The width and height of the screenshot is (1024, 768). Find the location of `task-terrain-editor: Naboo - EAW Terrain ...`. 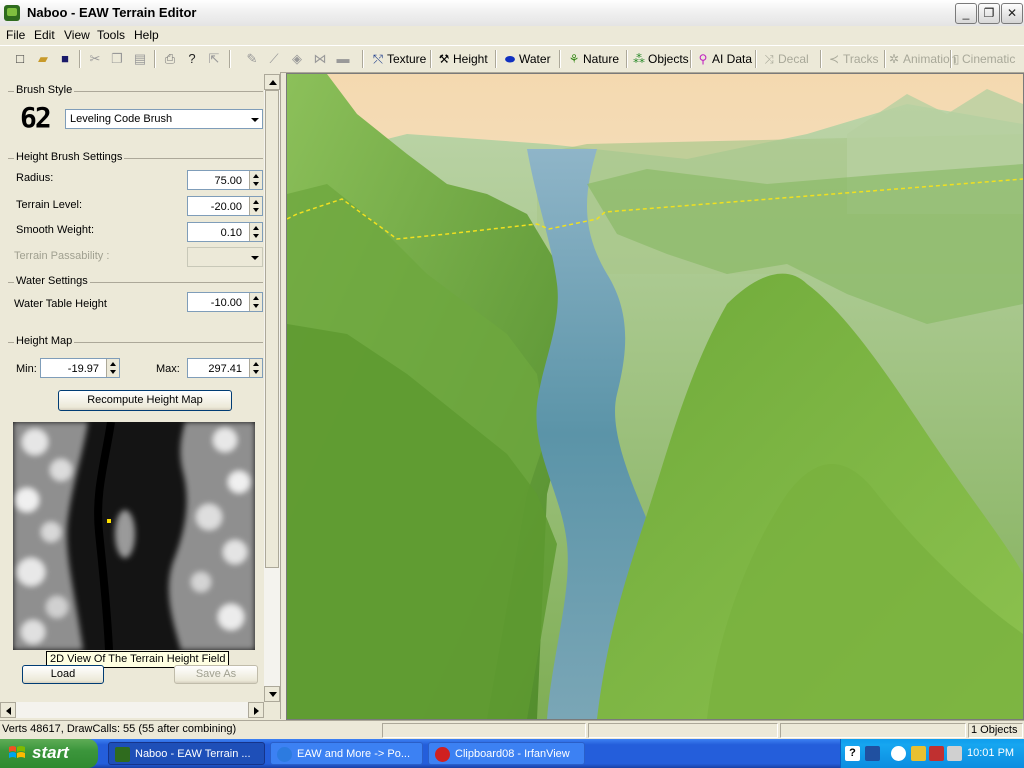

task-terrain-editor: Naboo - EAW Terrain ... is located at coordinates (186, 753).